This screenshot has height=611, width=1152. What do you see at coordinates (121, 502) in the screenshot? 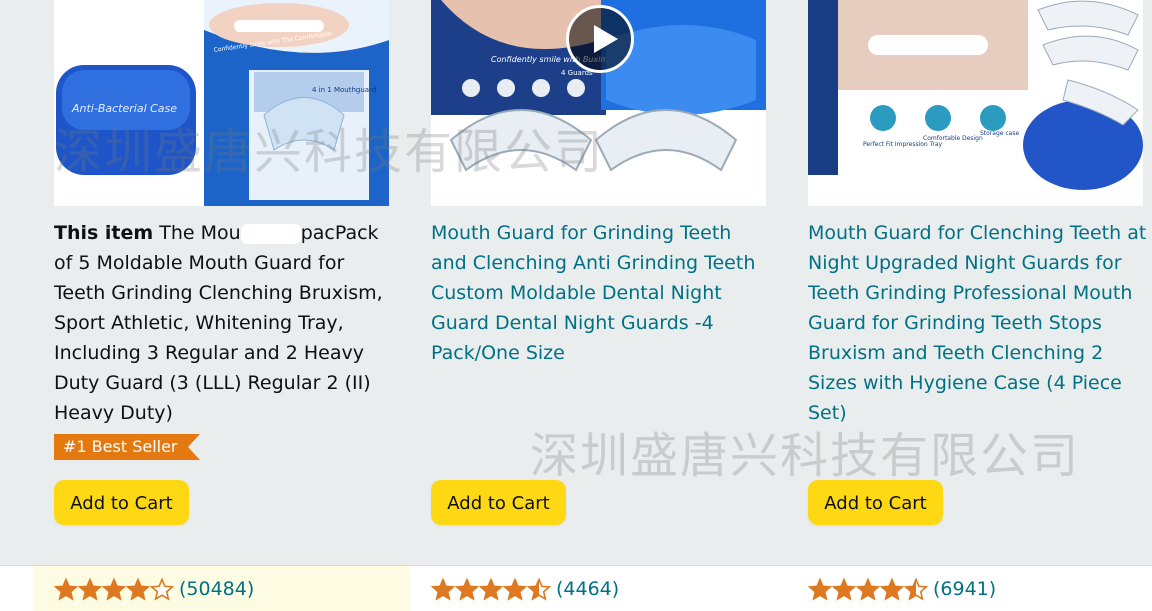
I see `add-to-cart-button-1: Add to Cart` at bounding box center [121, 502].